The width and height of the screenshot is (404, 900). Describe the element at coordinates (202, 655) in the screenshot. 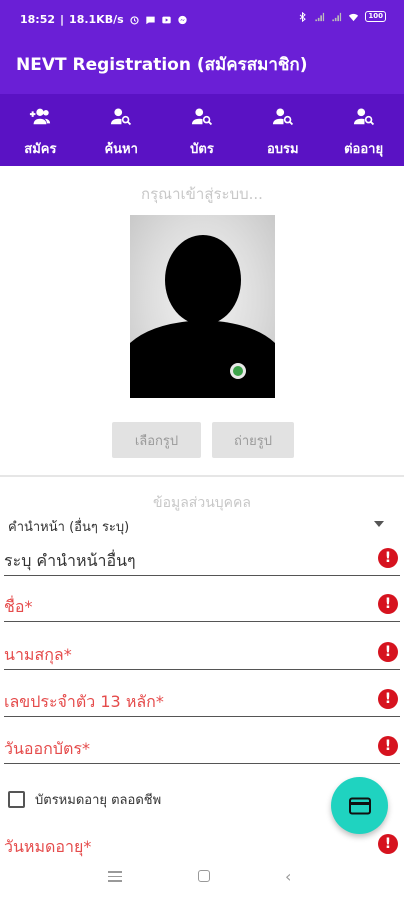

I see `last-name-field: นามสกุล* !` at that location.